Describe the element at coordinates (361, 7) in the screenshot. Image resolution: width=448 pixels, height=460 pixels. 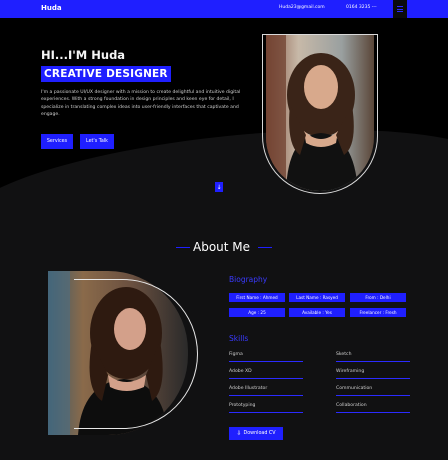
I see `contact-phone: 0164 3235 ---` at that location.